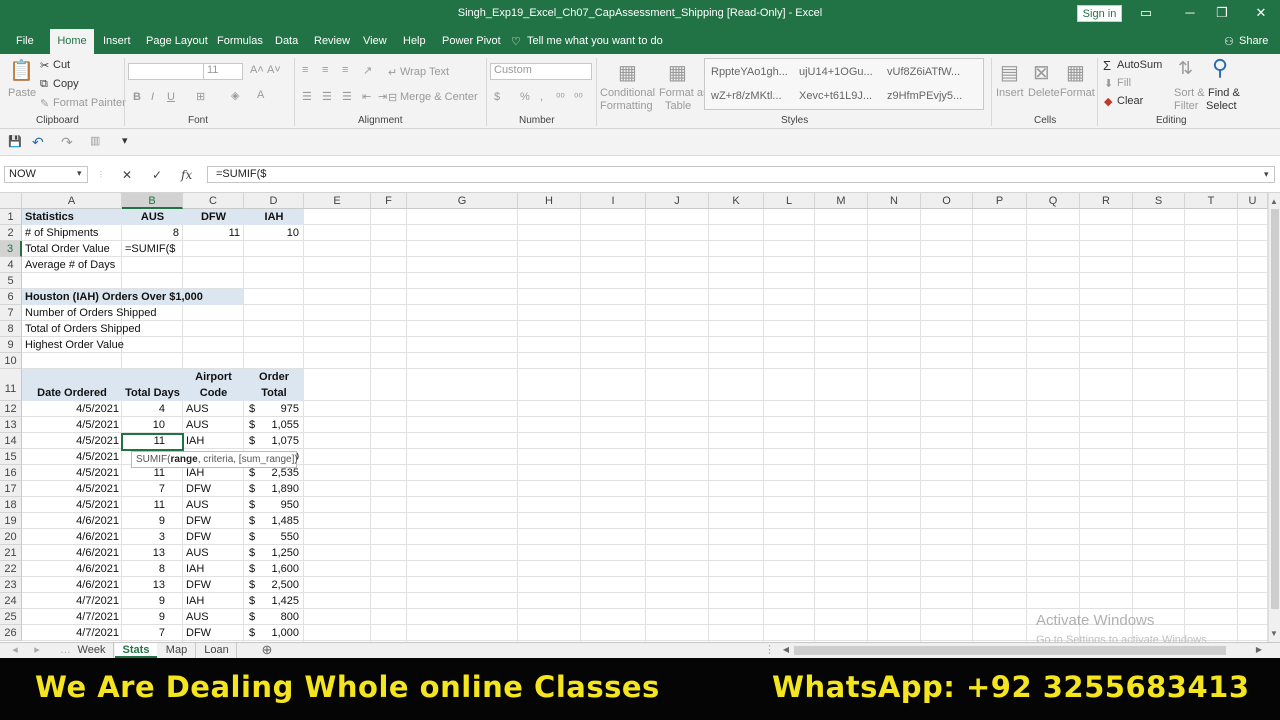 This screenshot has height=720, width=1280. What do you see at coordinates (1010, 93) in the screenshot?
I see `insert-cells-button: Insert` at bounding box center [1010, 93].